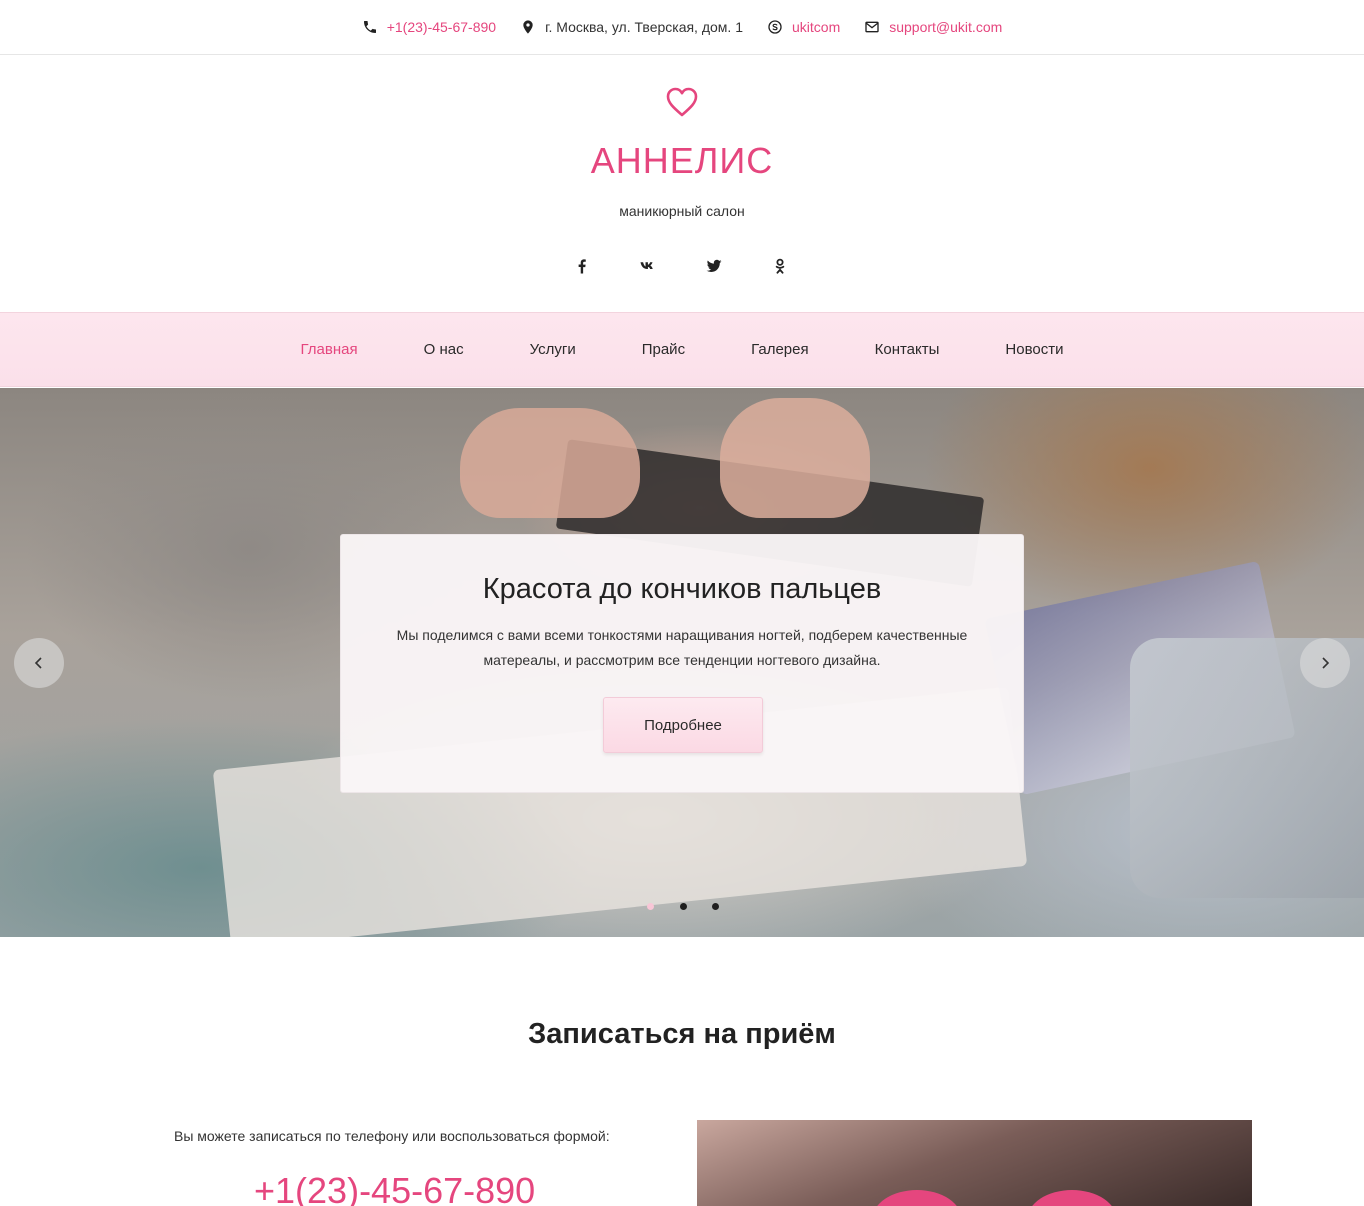  I want to click on chevron-right-icon, so click(1326, 663).